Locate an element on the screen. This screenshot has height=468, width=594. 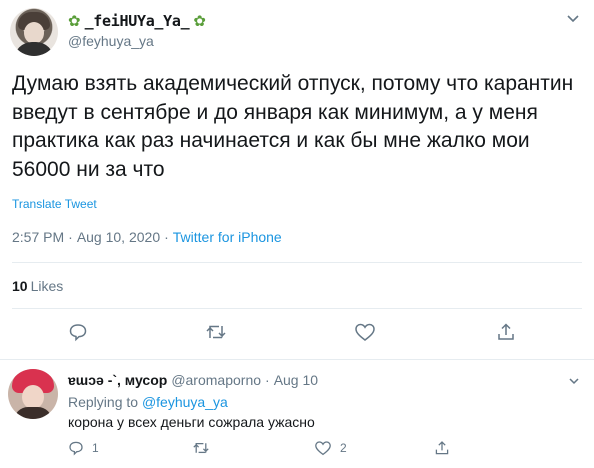
reply-date: Aug 10 is located at coordinates (296, 380).